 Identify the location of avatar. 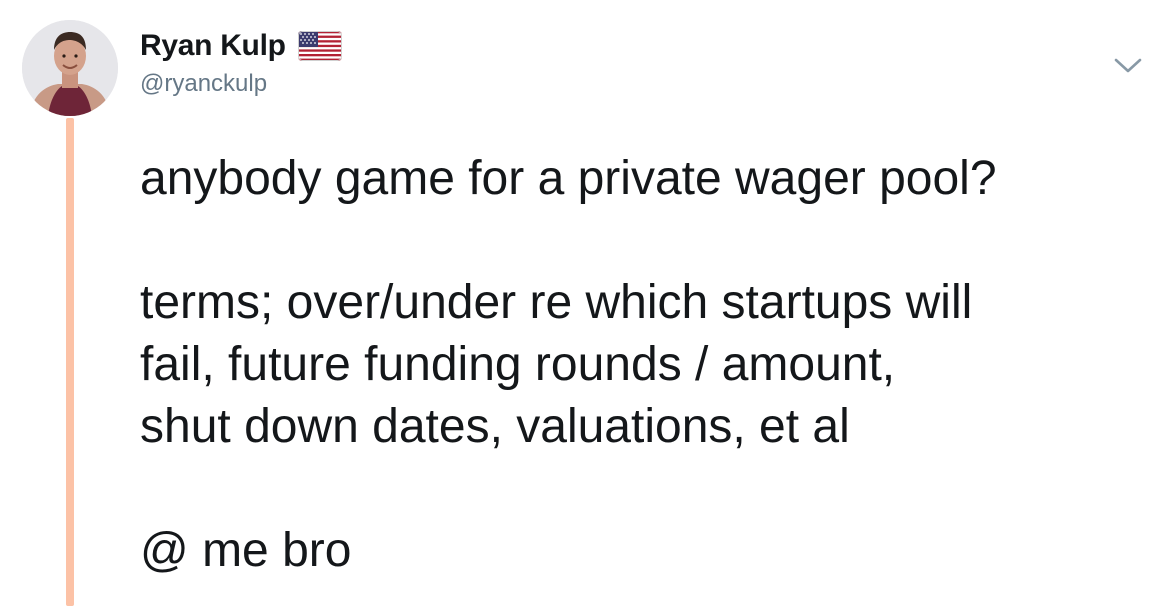
(70, 68).